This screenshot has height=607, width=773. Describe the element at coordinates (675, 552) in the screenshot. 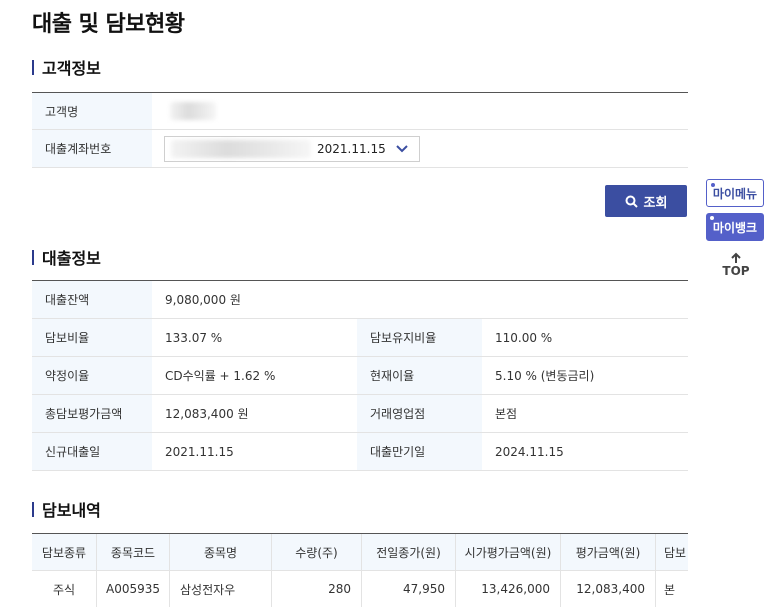

I see `column-header: 담보` at that location.